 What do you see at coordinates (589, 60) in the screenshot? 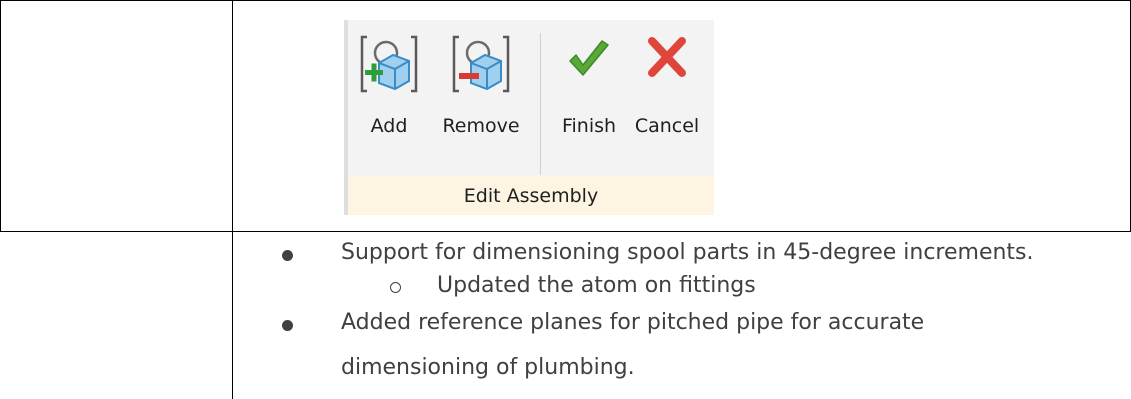
I see `checkmark-icon` at bounding box center [589, 60].